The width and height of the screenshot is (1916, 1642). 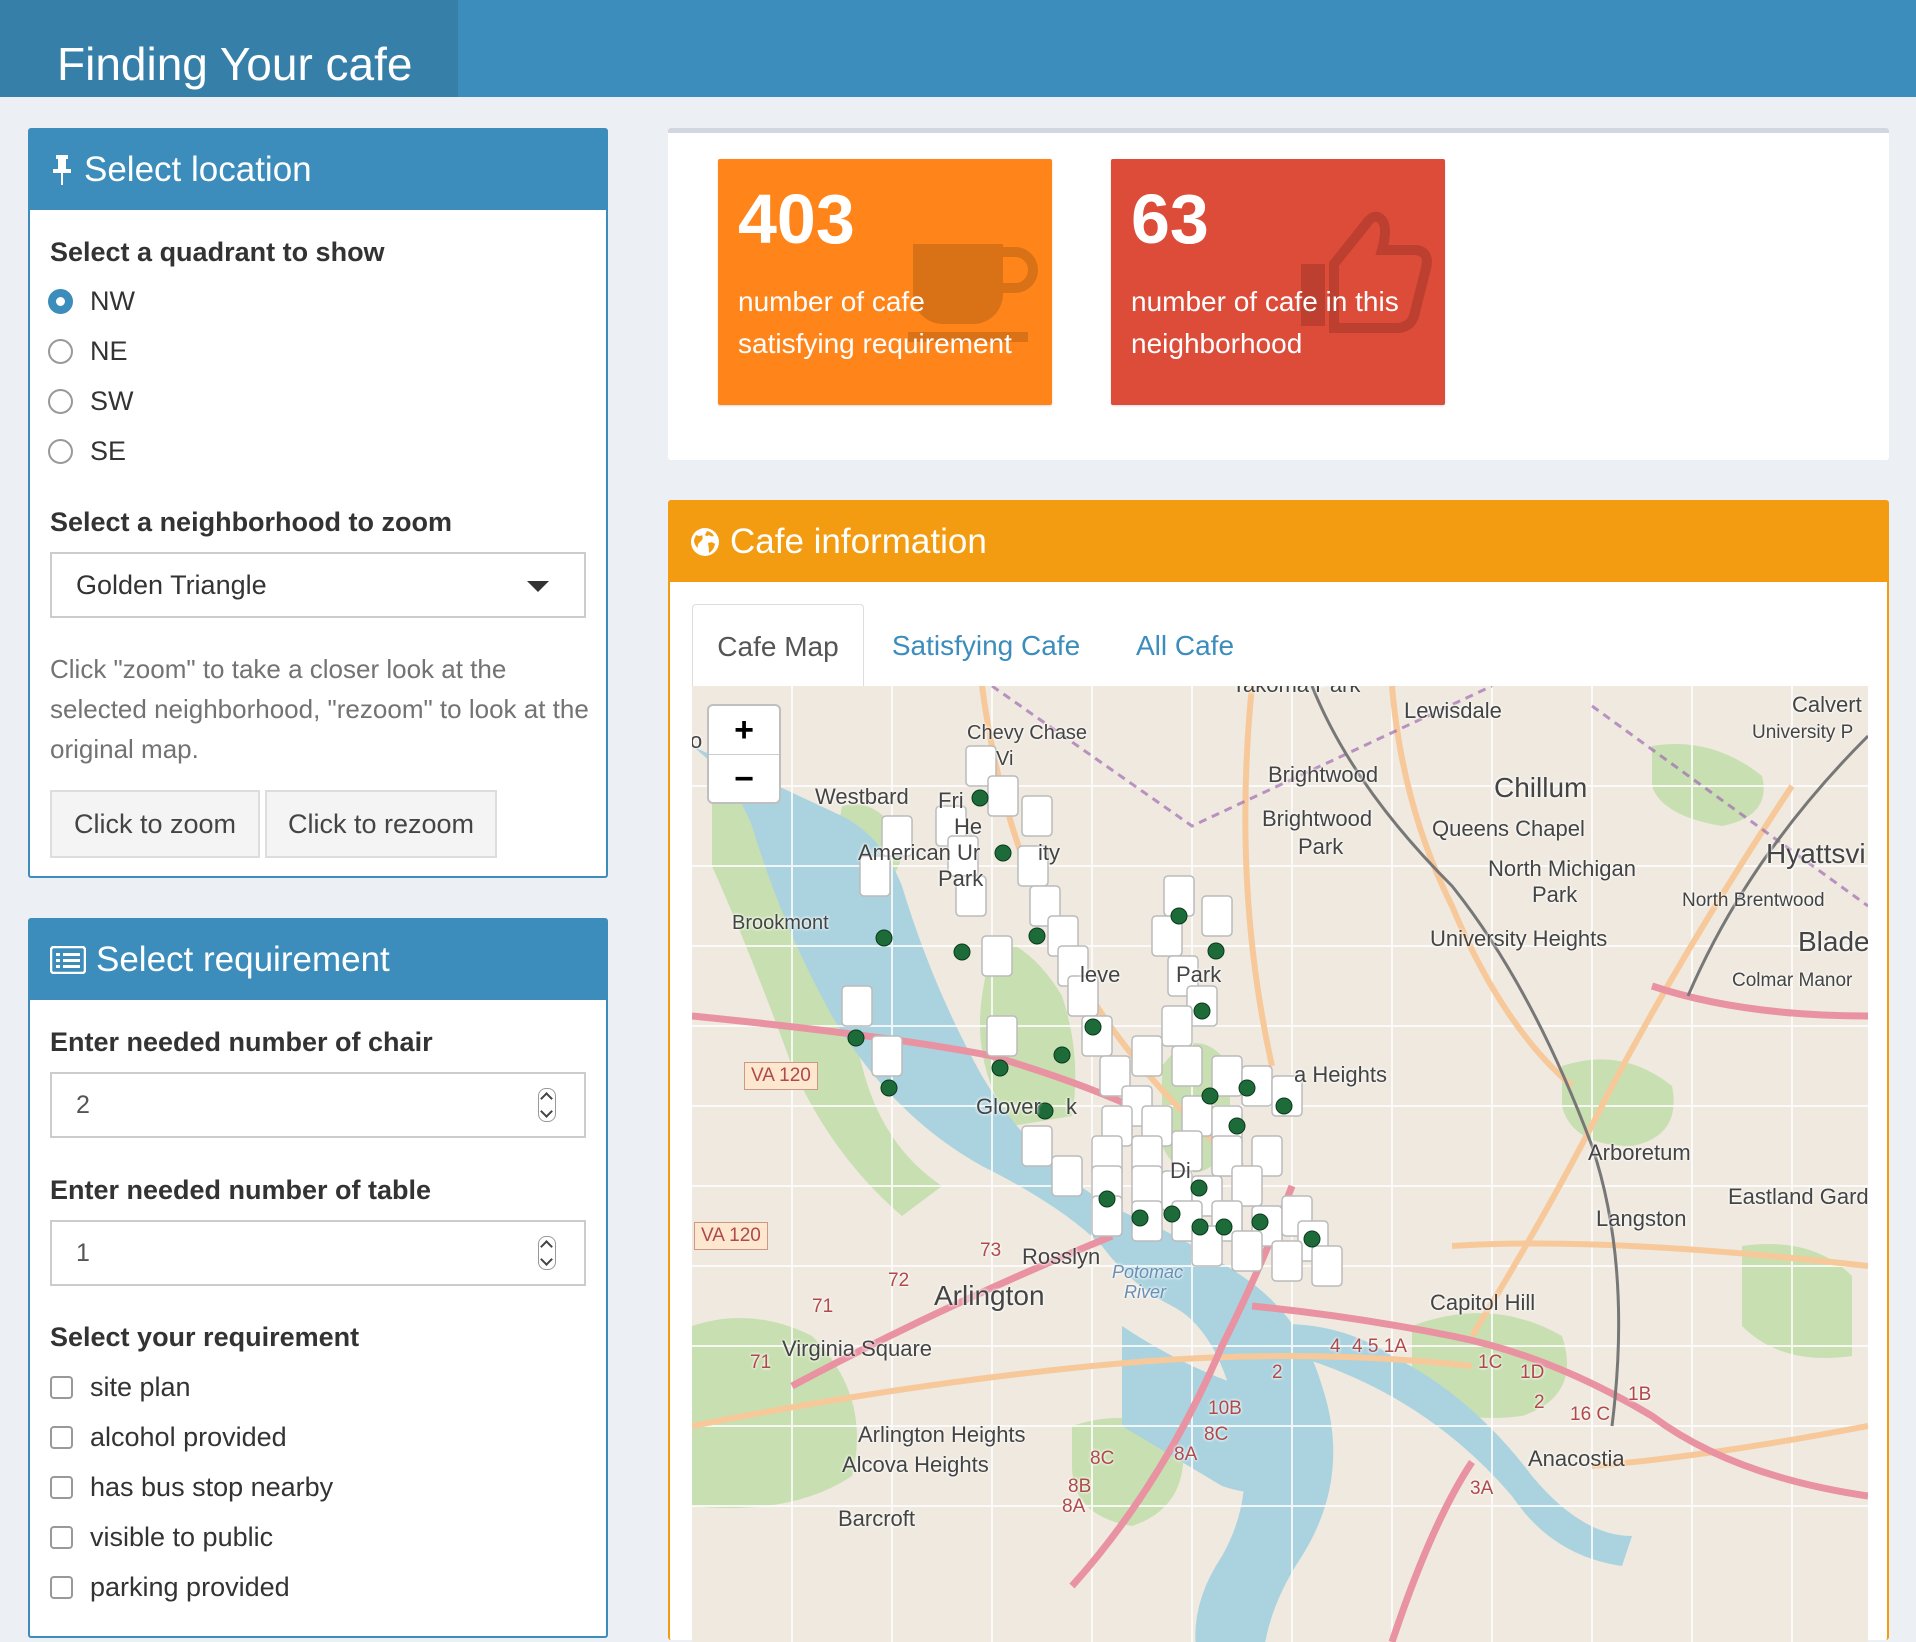 What do you see at coordinates (1453, 710) in the screenshot?
I see `map-label: Lewisdale` at bounding box center [1453, 710].